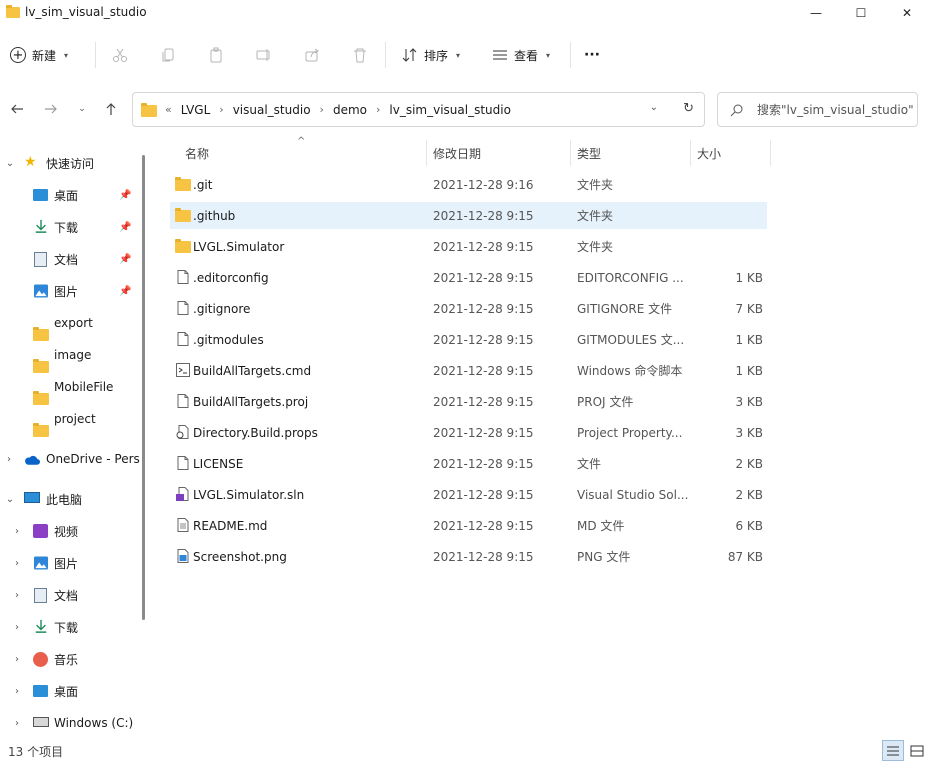 The width and height of the screenshot is (931, 761). I want to click on sidebar-item-downloads-pc: › 下载, so click(75, 627).